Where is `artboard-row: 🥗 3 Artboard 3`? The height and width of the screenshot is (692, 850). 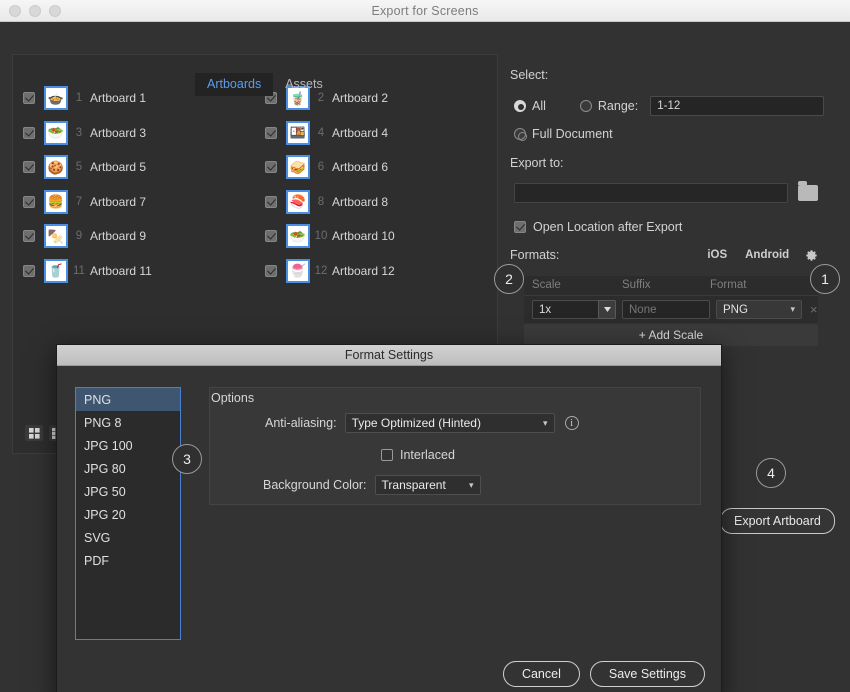
artboard-row: 🥗 3 Artboard 3 is located at coordinates (134, 133).